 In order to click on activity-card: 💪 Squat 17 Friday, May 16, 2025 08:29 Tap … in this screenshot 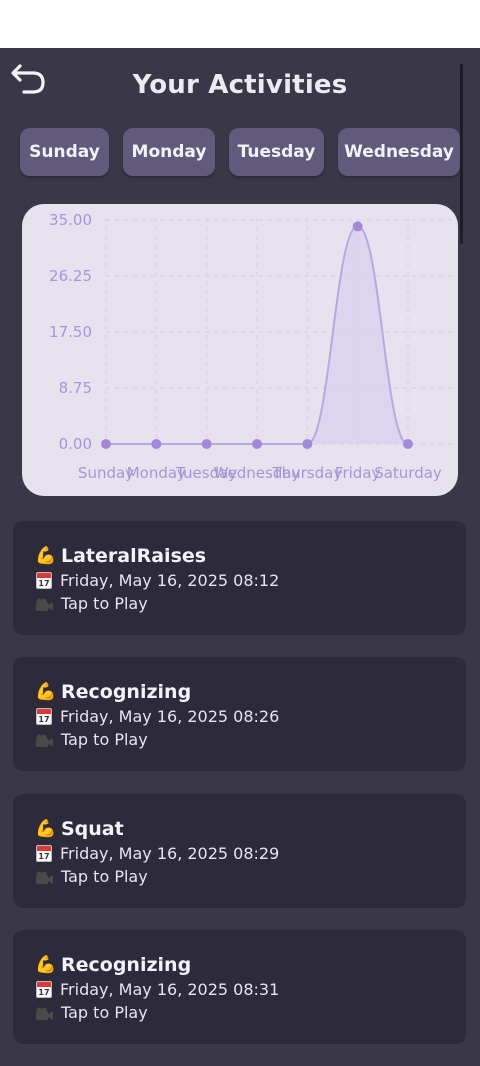, I will do `click(239, 851)`.